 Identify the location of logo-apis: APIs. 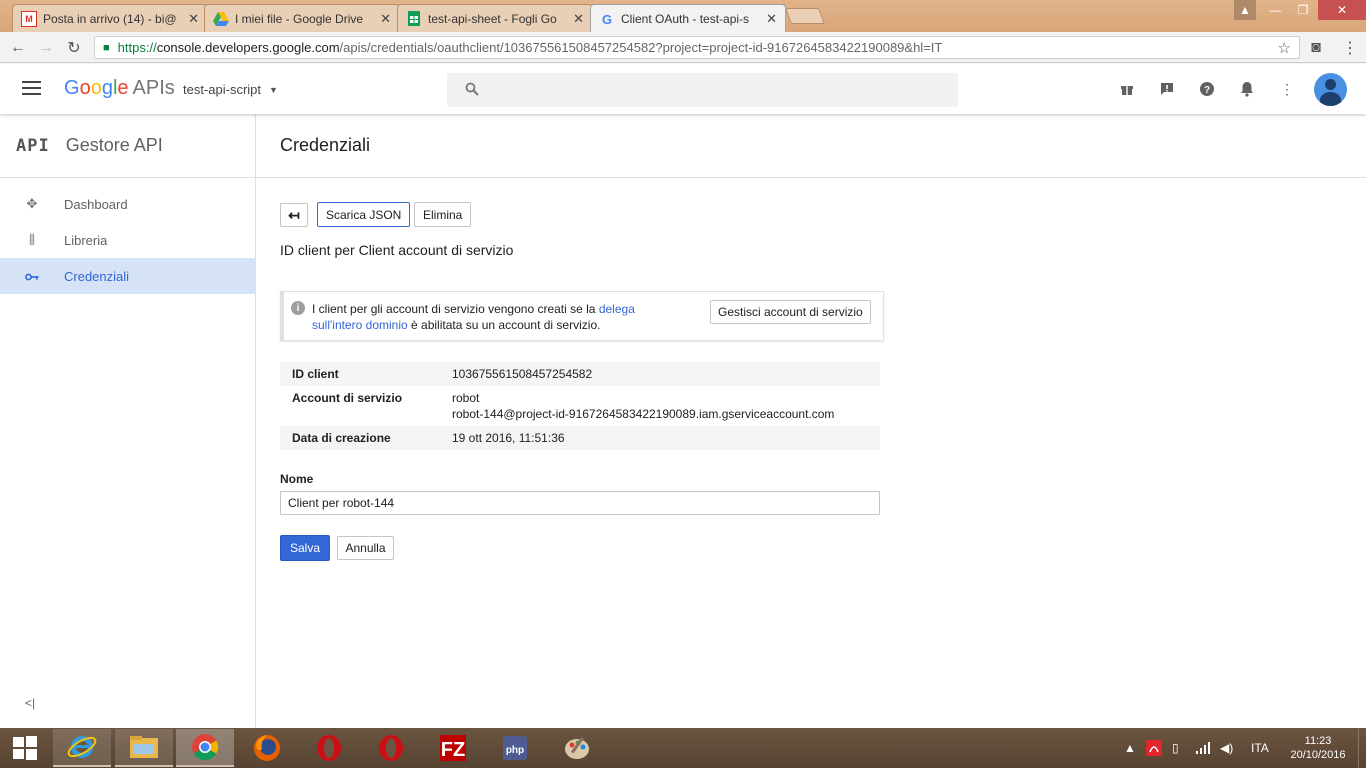
(153, 88).